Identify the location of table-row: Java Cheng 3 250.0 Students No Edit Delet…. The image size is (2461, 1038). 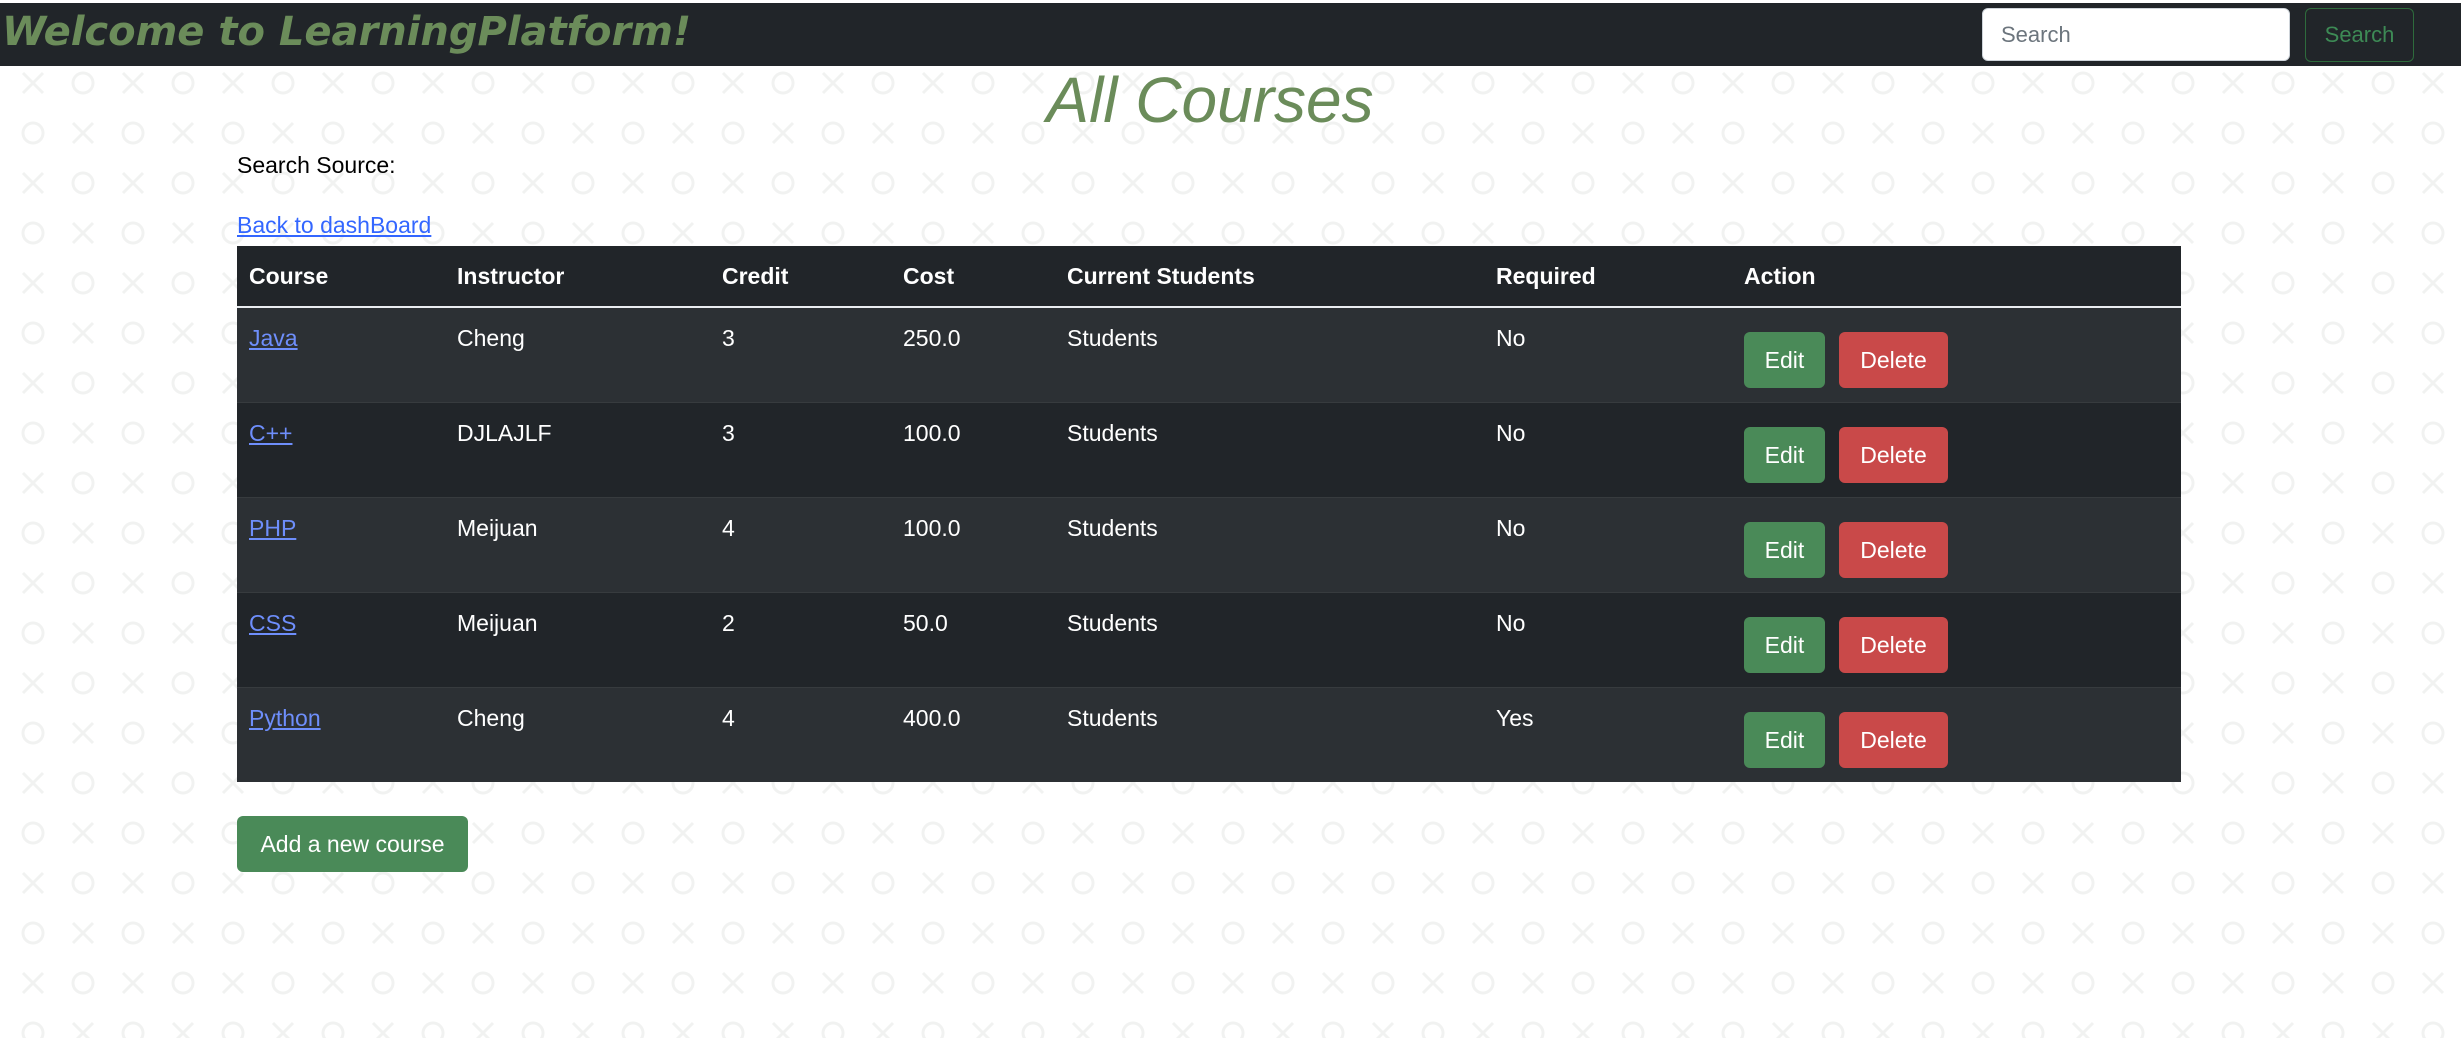
(1209, 354).